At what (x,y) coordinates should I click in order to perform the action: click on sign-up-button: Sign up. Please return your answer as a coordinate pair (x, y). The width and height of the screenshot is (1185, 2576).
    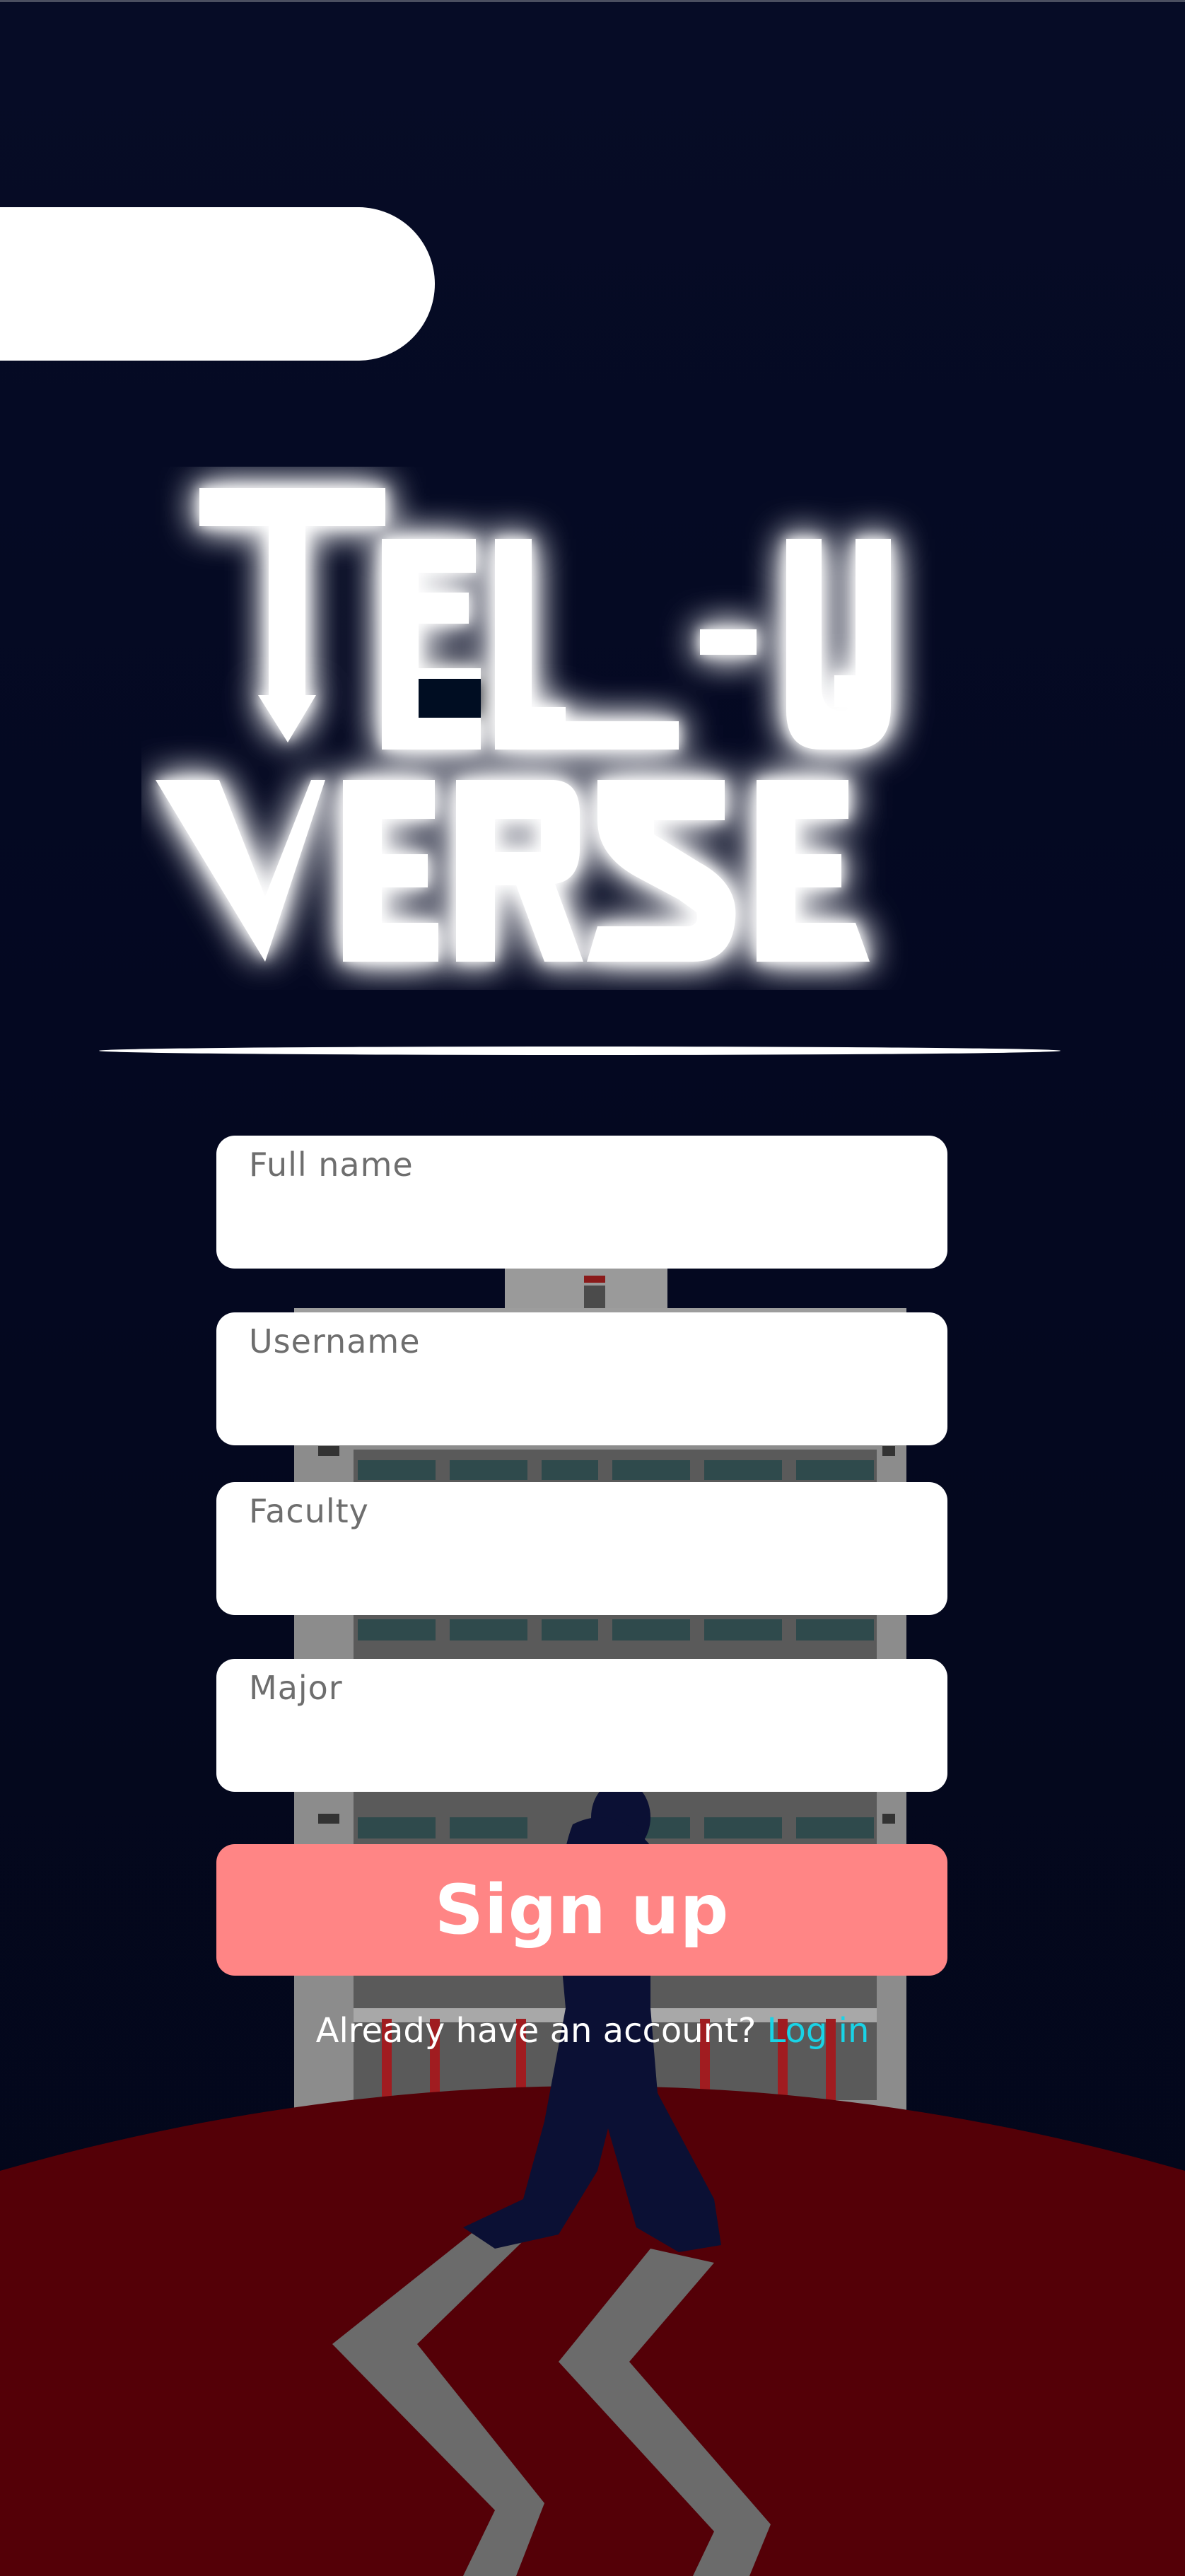
    Looking at the image, I should click on (581, 1910).